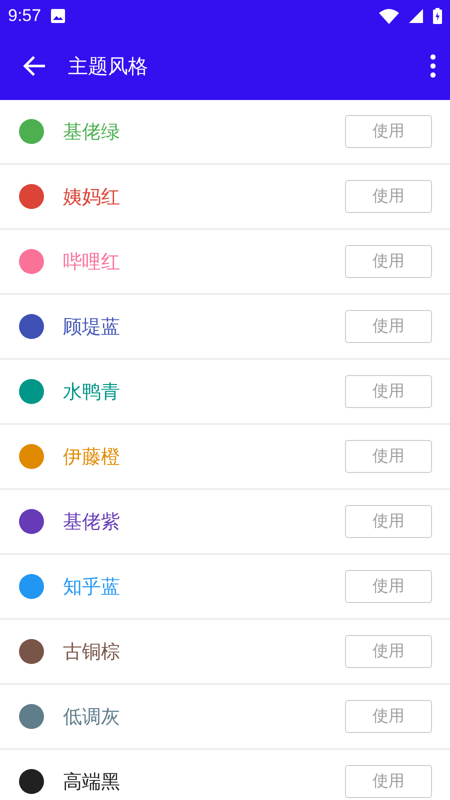  Describe the element at coordinates (34, 66) in the screenshot. I see `back-icon` at that location.